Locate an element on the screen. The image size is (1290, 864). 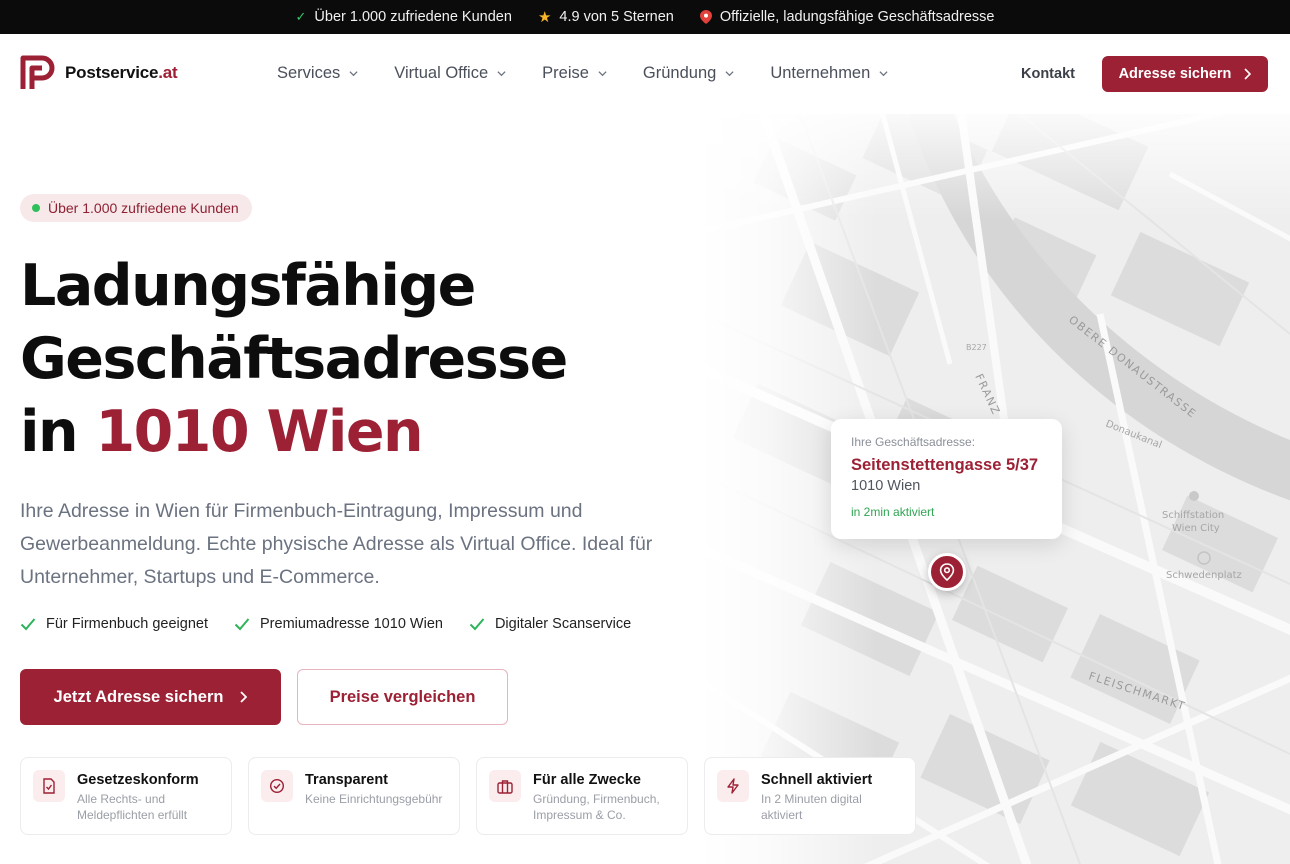
badge-text: Über 1.000 zufriedene Kunden is located at coordinates (143, 208).